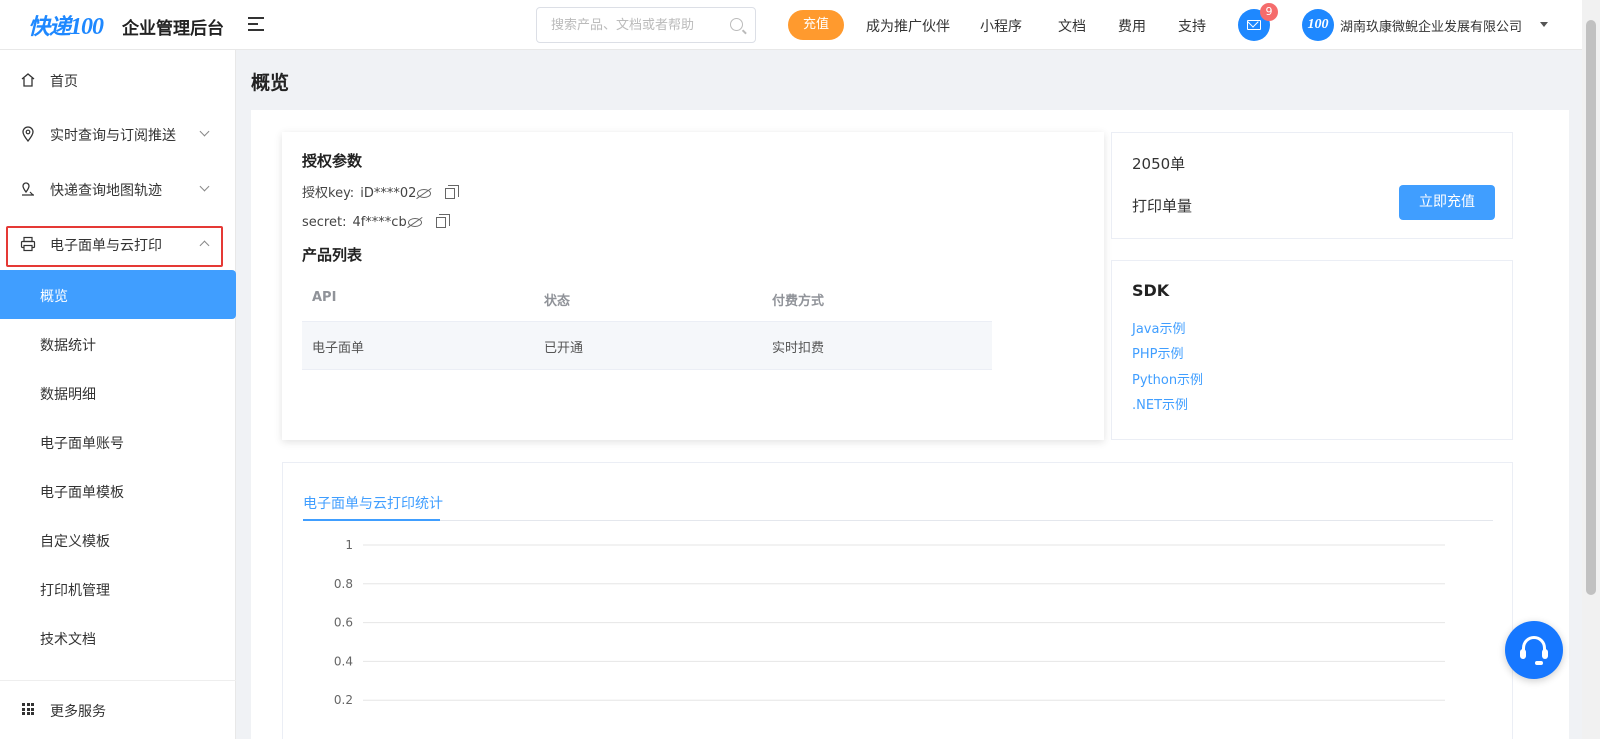 This screenshot has height=739, width=1600. I want to click on column-header-api: API, so click(324, 297).